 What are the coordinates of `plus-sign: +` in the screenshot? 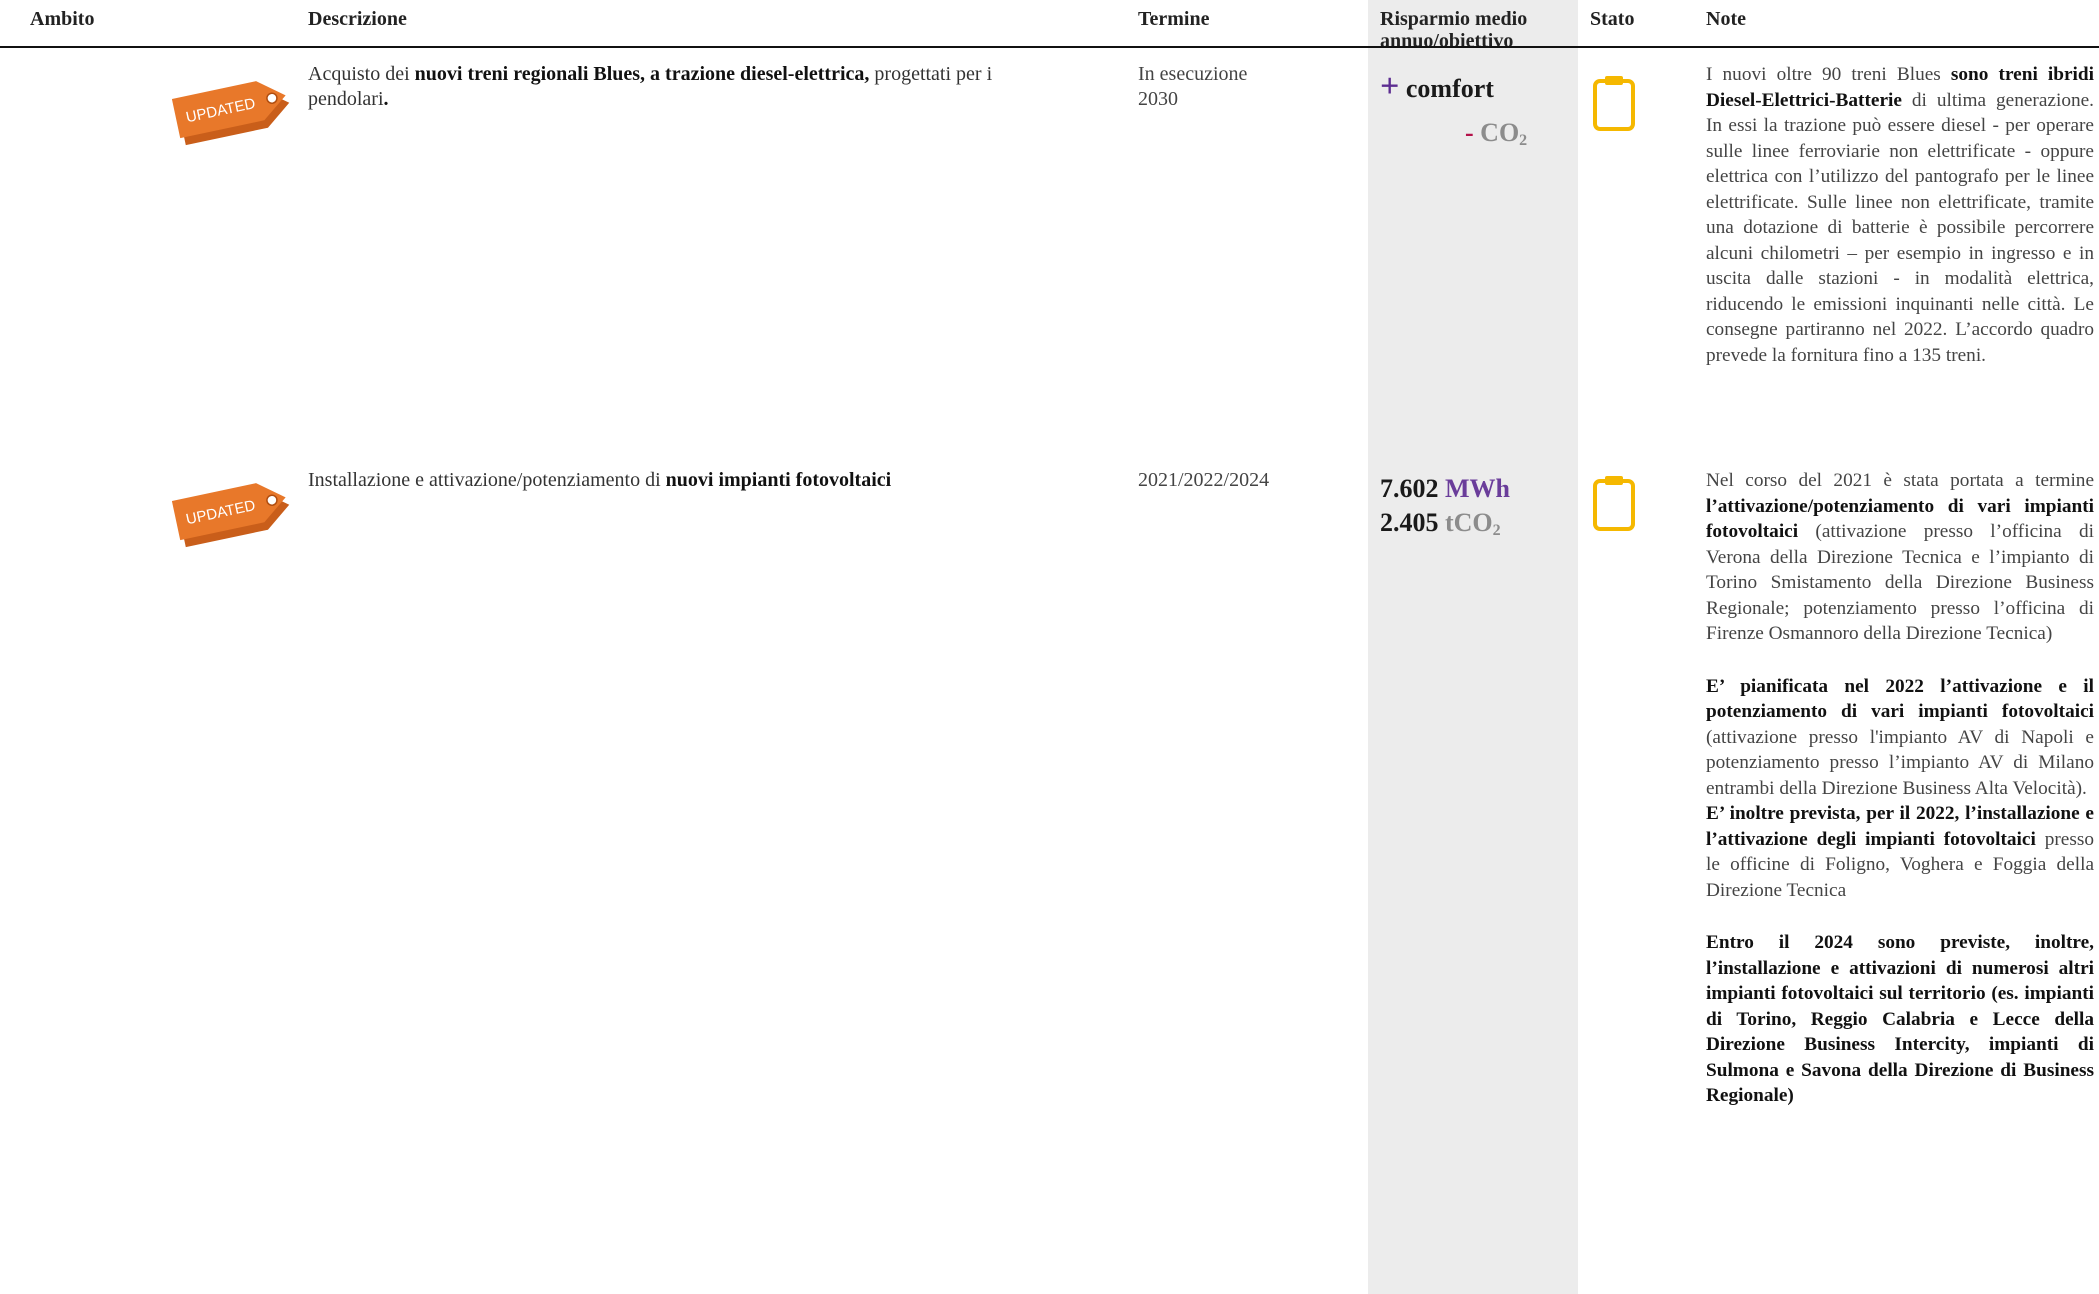 It's located at (1390, 86).